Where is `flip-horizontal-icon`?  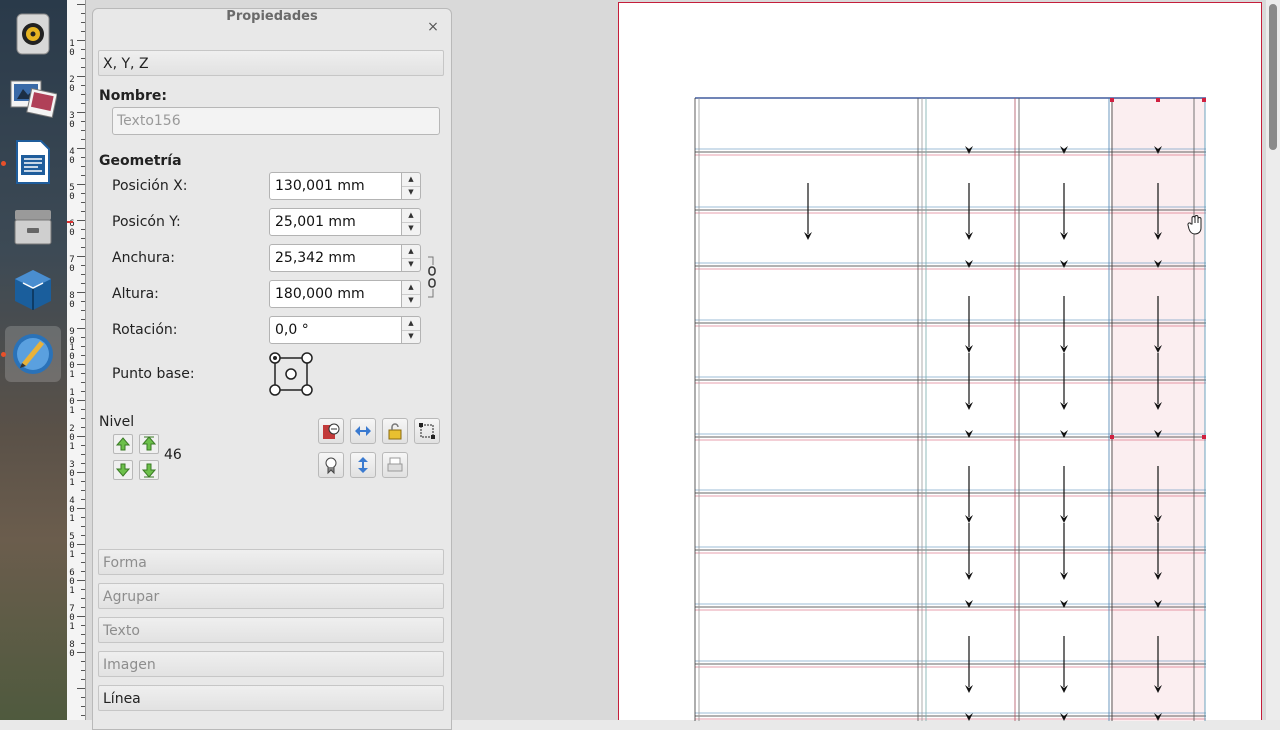 flip-horizontal-icon is located at coordinates (363, 431).